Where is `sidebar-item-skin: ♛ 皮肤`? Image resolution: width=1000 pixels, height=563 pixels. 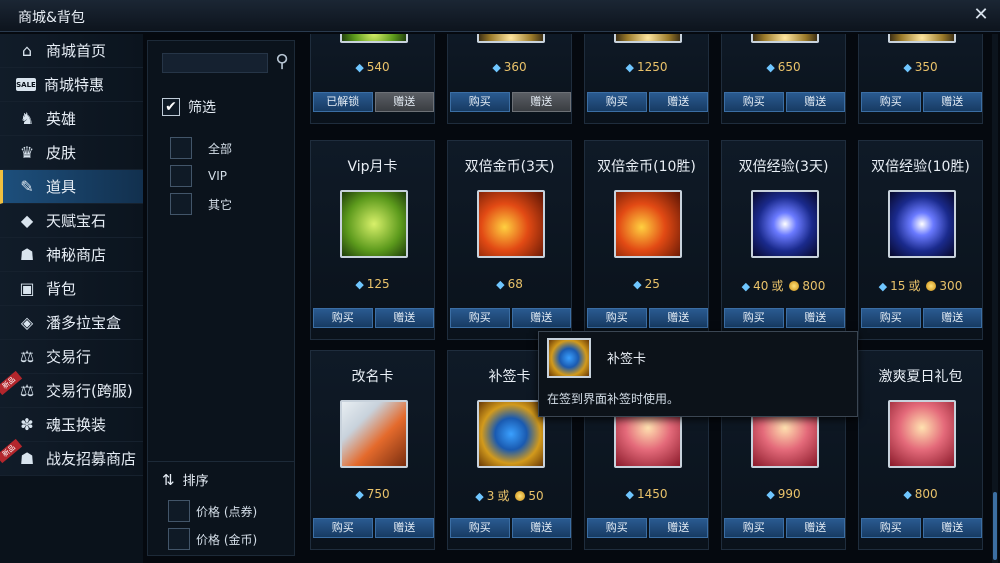 sidebar-item-skin: ♛ 皮肤 is located at coordinates (71, 153).